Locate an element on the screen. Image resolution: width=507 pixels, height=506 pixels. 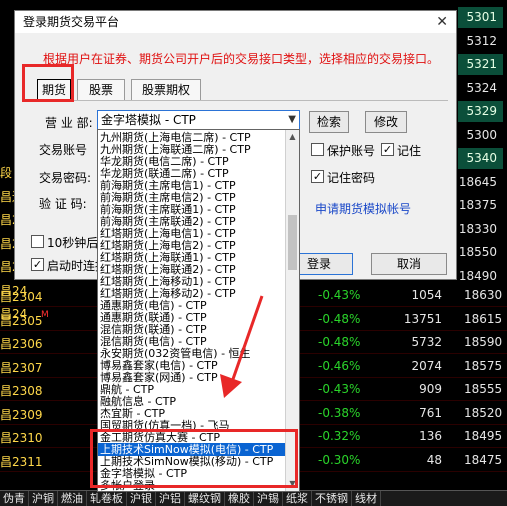
contract-name: 昌2306 is located at coordinates (21, 344).